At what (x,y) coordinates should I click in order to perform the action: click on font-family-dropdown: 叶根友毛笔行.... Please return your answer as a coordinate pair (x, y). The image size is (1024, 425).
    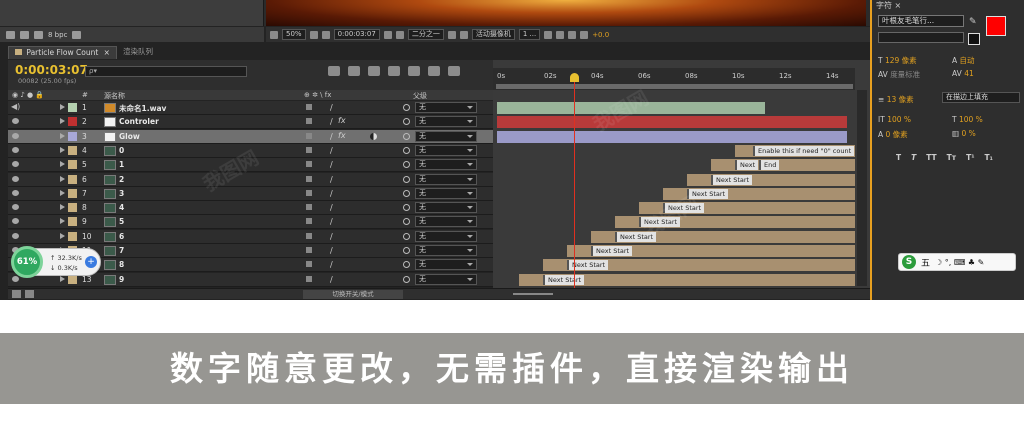
    Looking at the image, I should click on (921, 21).